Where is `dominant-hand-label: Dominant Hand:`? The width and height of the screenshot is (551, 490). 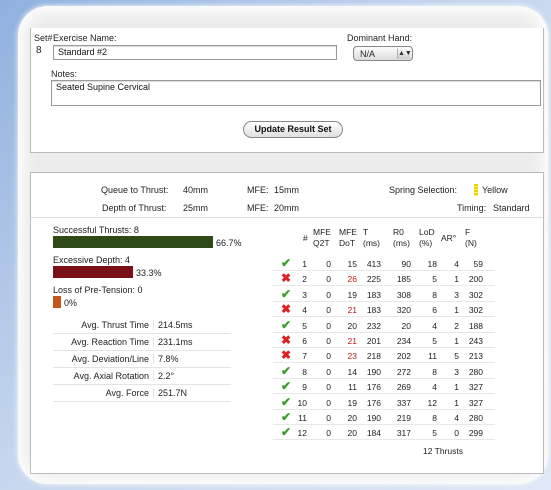
dominant-hand-label: Dominant Hand: is located at coordinates (380, 38).